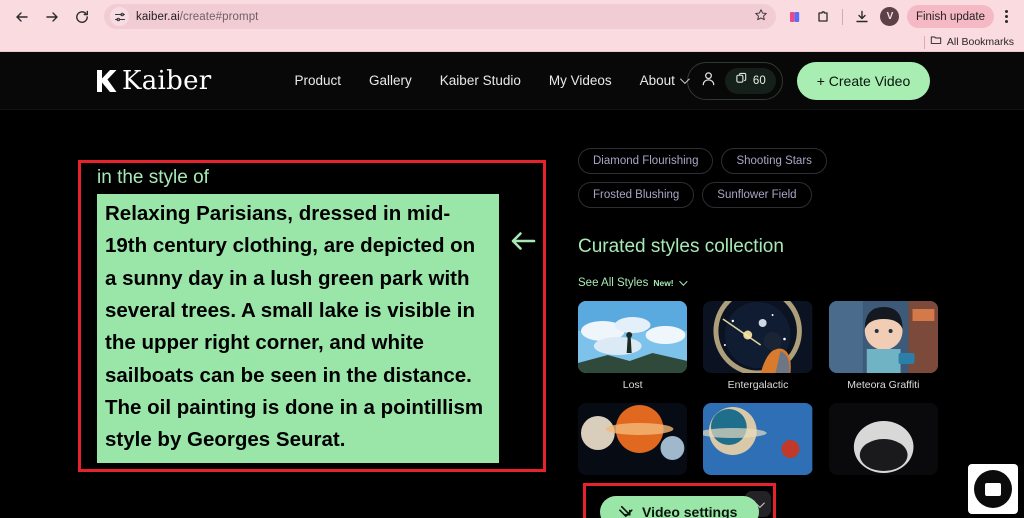 This screenshot has height=518, width=1024. Describe the element at coordinates (636, 195) in the screenshot. I see `style-pill: Frosted Blushing` at that location.